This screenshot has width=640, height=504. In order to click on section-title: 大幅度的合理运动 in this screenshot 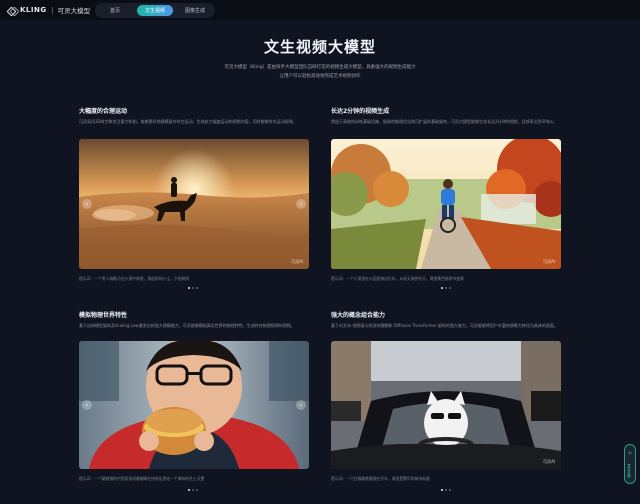, I will do `click(103, 111)`.